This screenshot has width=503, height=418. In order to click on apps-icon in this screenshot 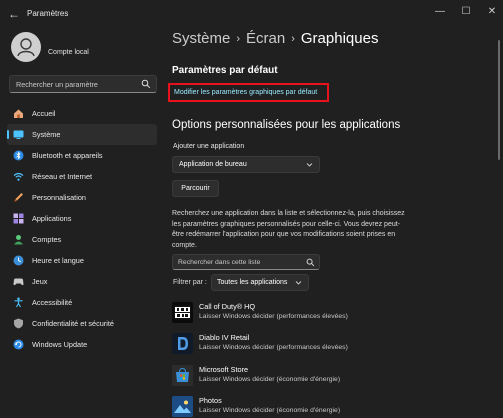, I will do `click(18, 218)`.